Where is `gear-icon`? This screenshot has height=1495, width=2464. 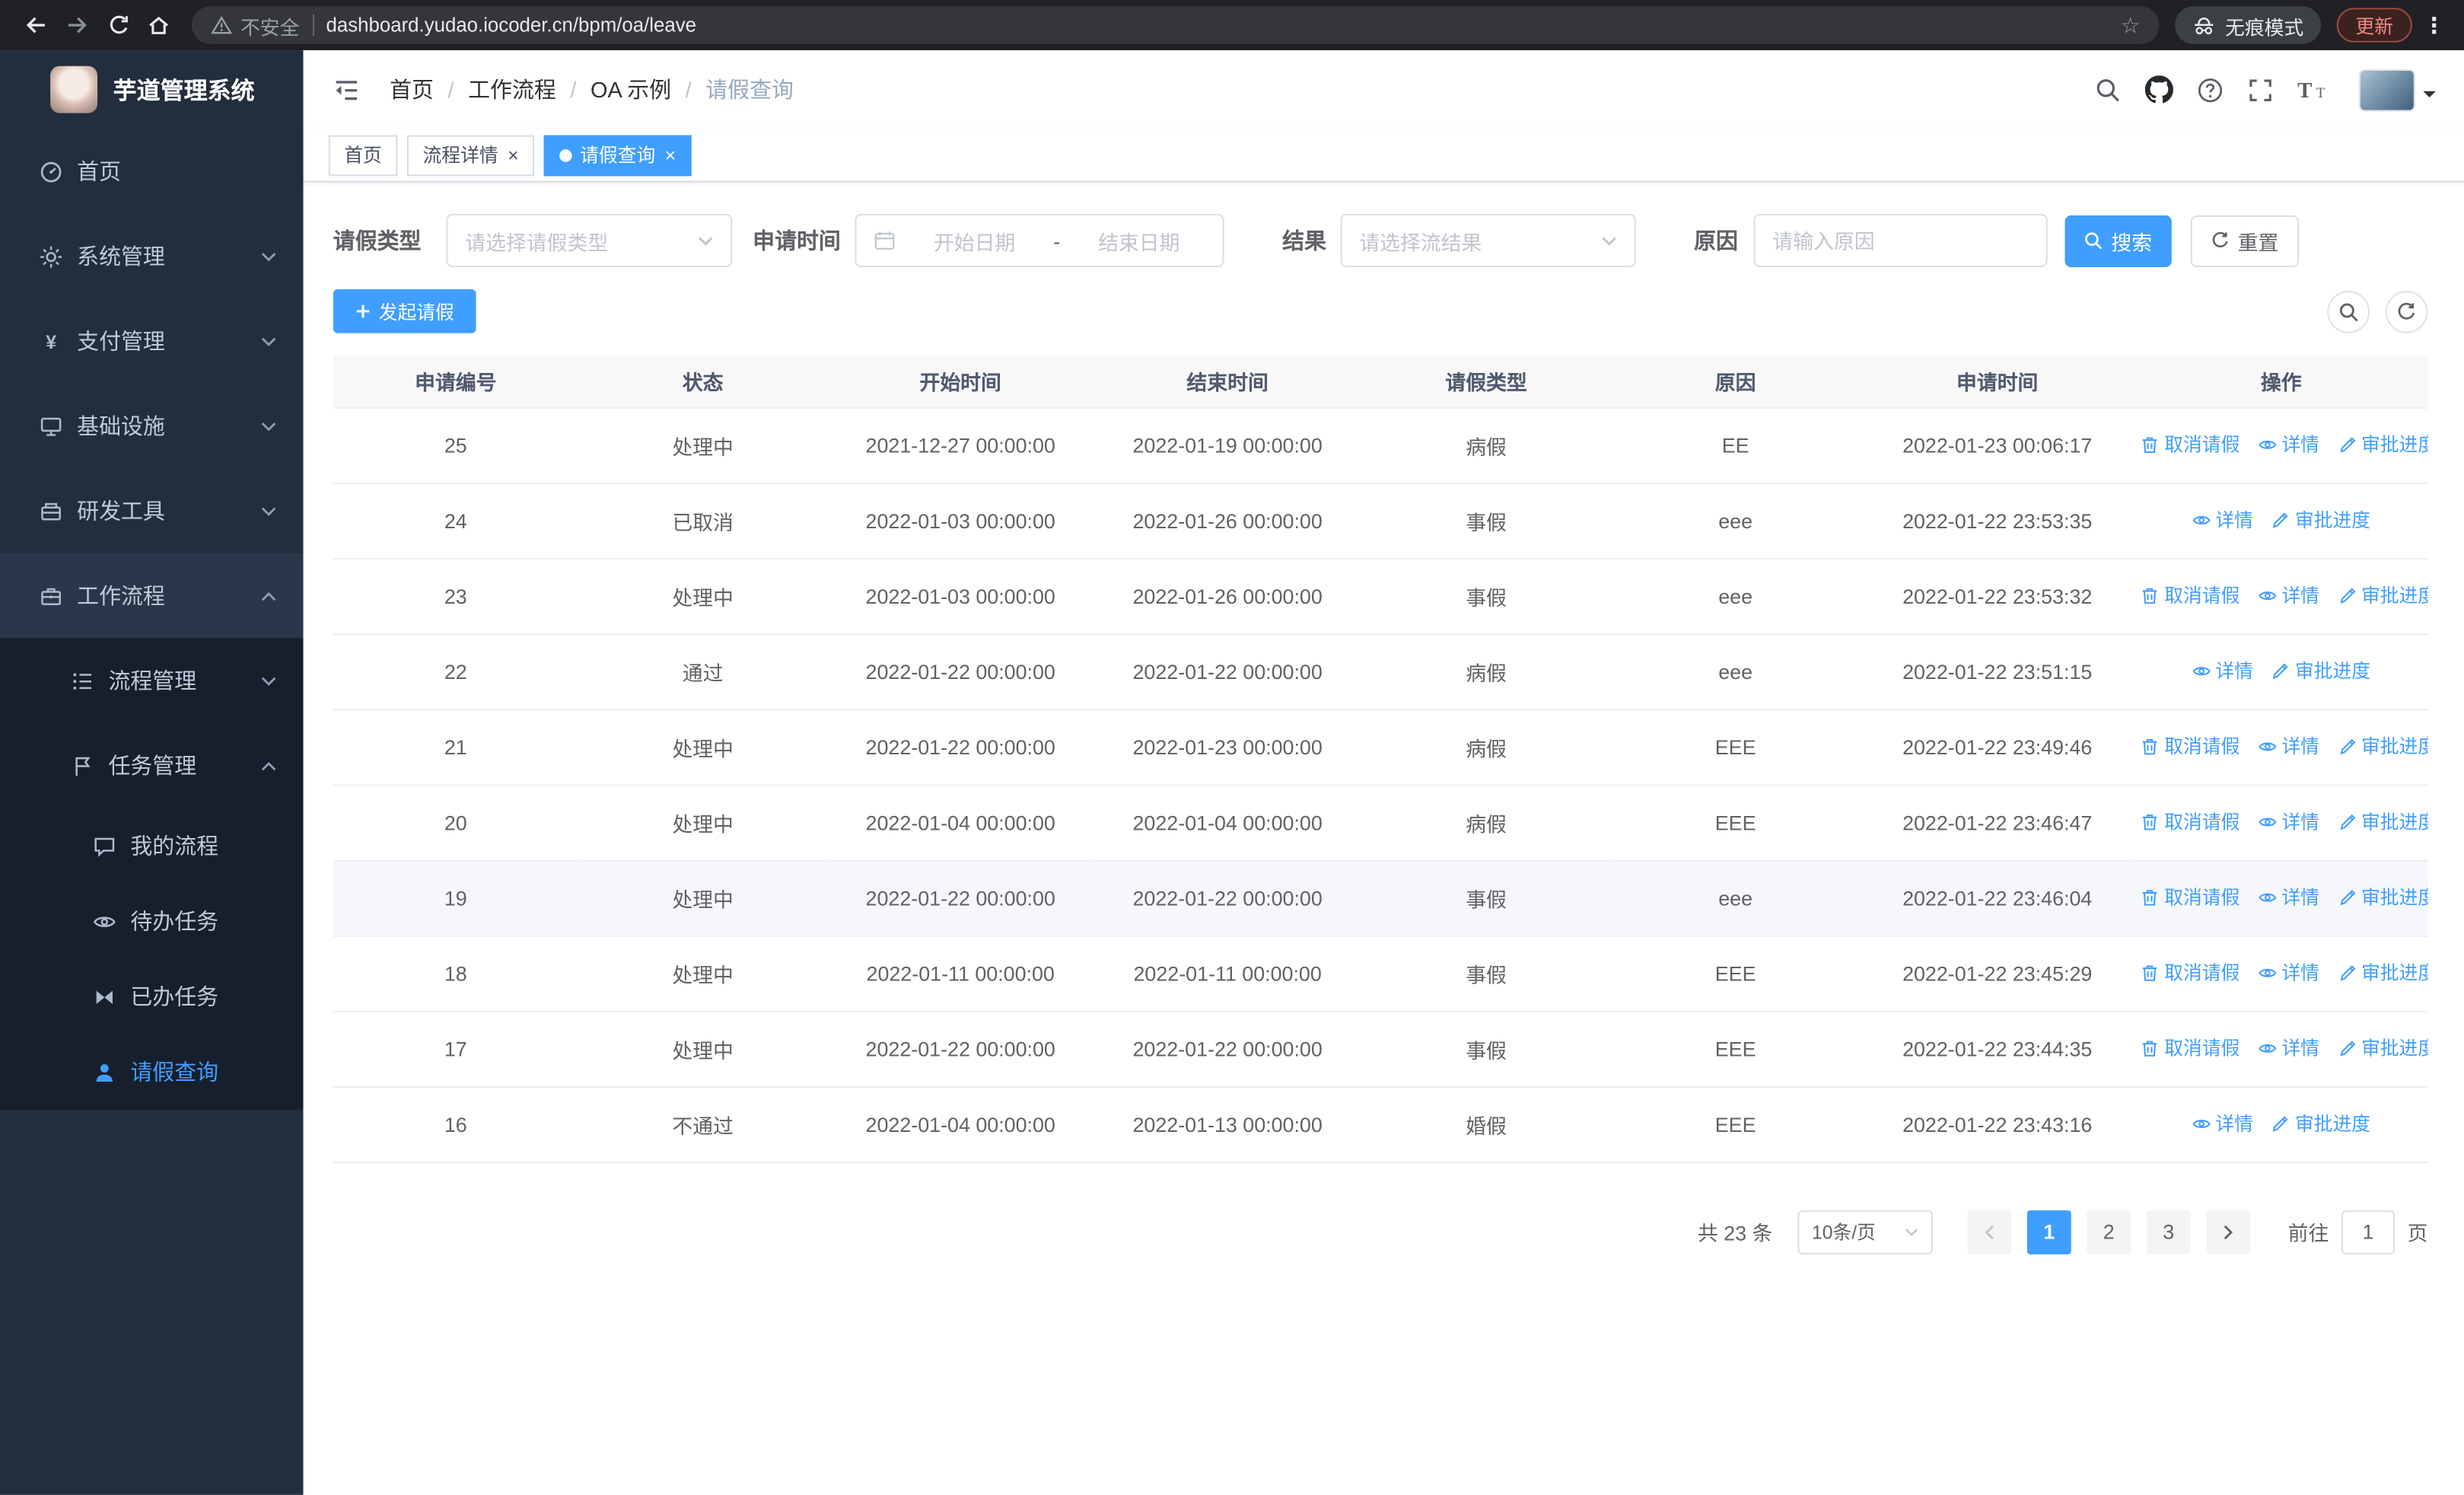
gear-icon is located at coordinates (59, 256).